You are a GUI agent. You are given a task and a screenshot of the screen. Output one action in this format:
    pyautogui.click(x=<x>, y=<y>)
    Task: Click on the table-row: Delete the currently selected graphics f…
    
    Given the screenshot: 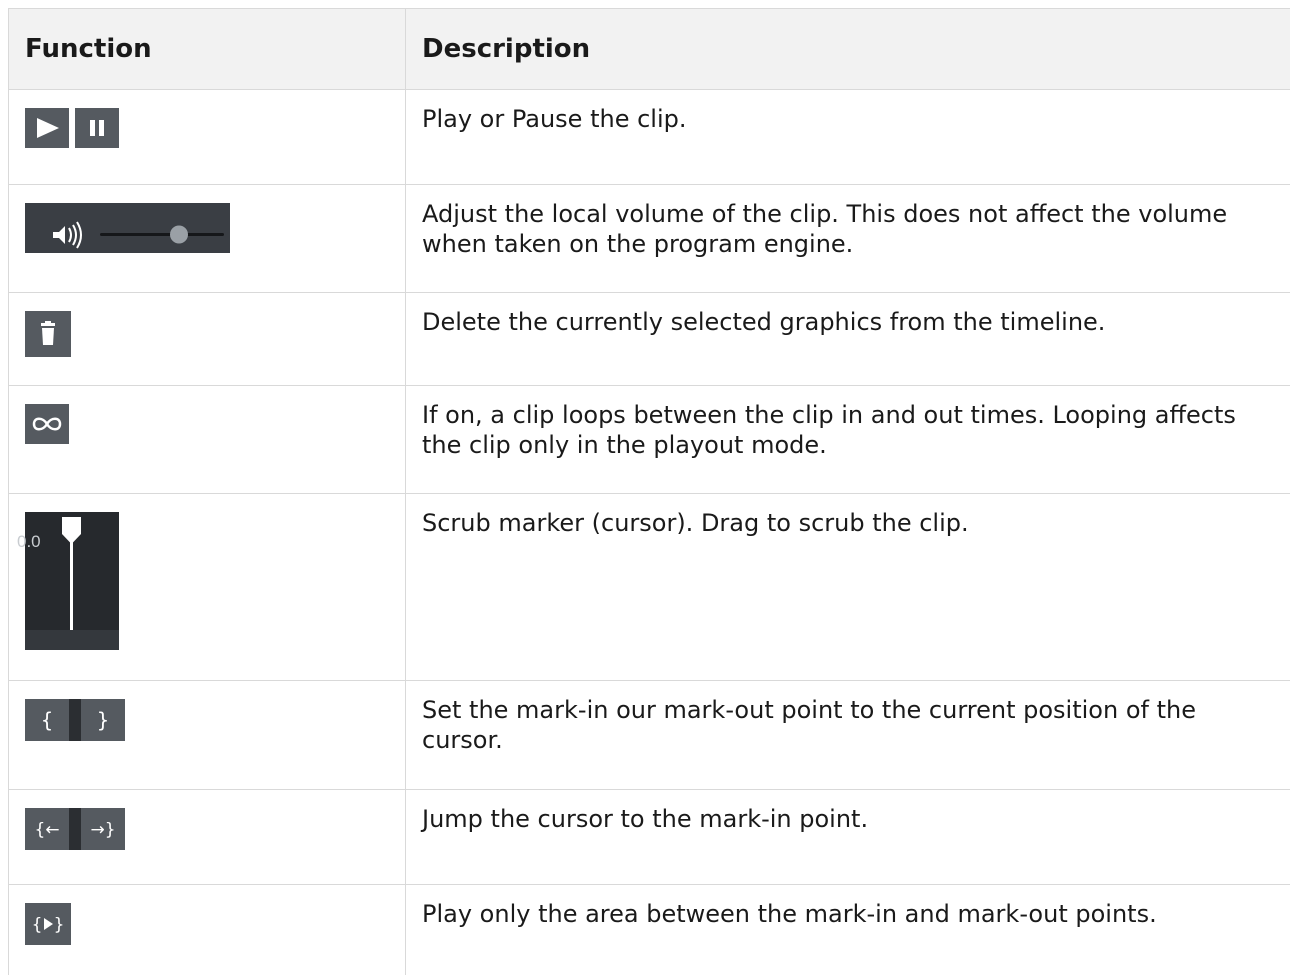 What is the action you would take?
    pyautogui.click(x=649, y=339)
    